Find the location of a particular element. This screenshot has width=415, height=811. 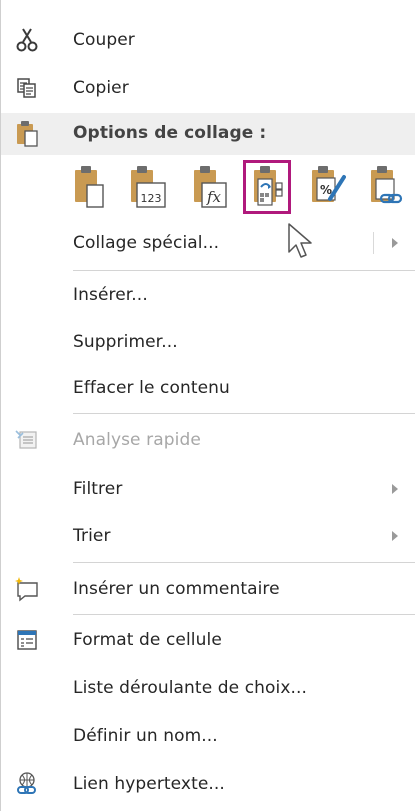

menu-item-clear-contents: Effacer le contenu is located at coordinates (208, 388).